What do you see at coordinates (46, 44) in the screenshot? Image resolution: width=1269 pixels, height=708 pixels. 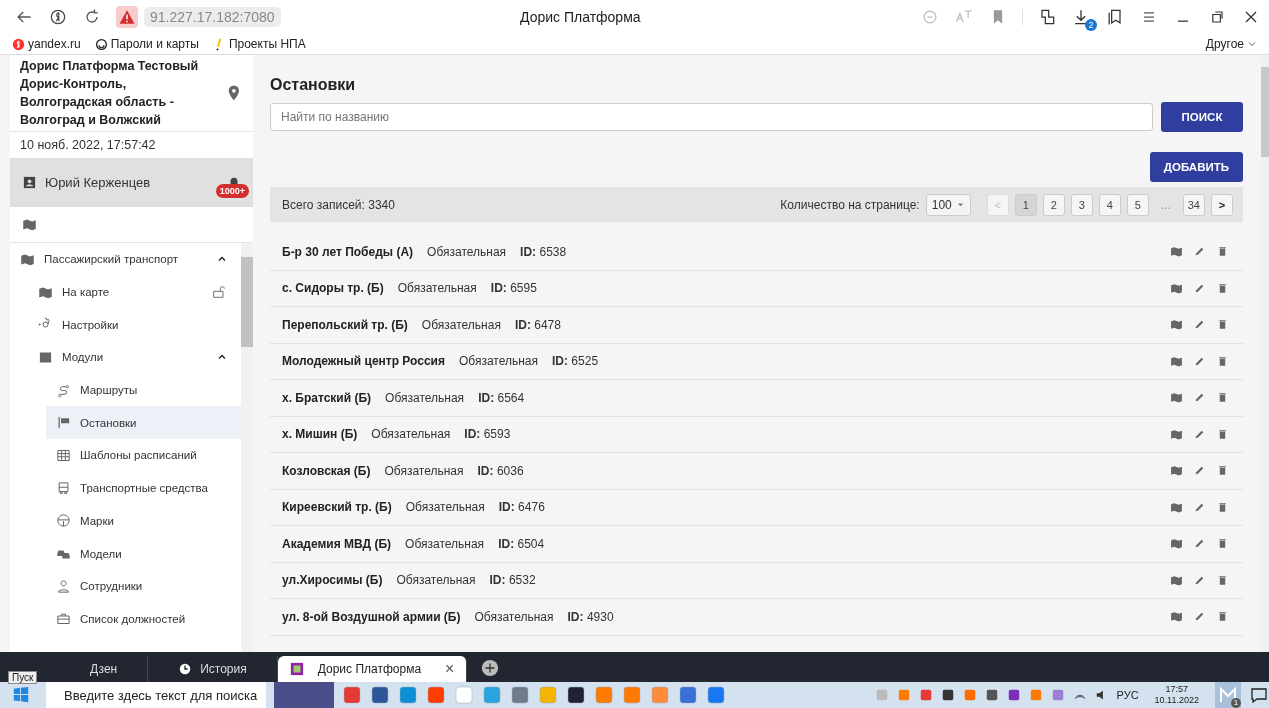 I see `bookmark-link: yandex.ru` at bounding box center [46, 44].